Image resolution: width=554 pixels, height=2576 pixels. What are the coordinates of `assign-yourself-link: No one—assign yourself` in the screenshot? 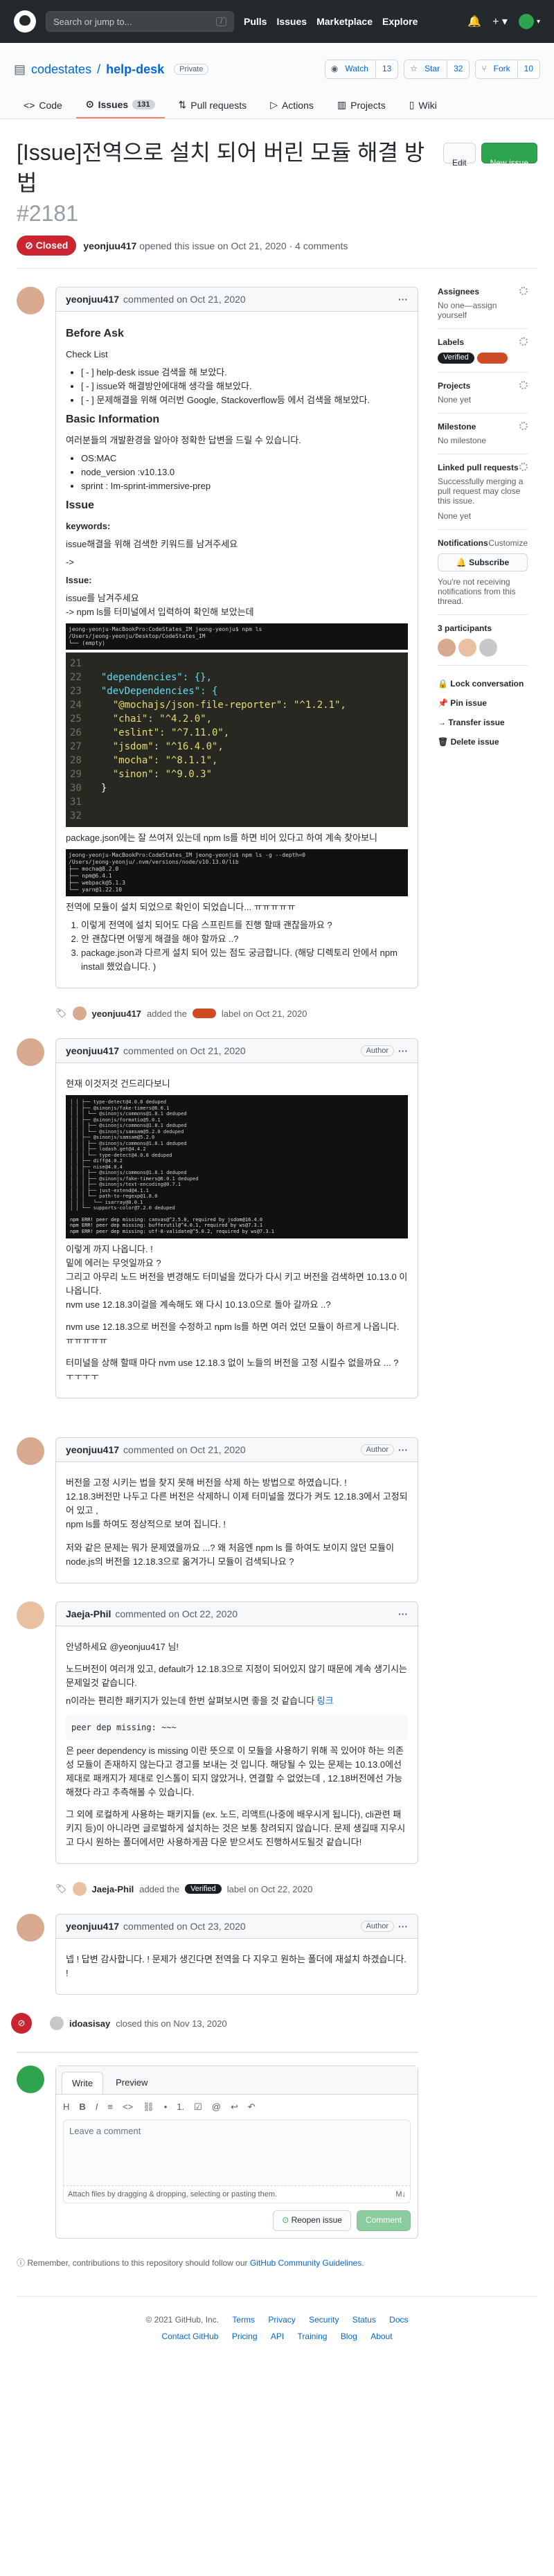 It's located at (483, 310).